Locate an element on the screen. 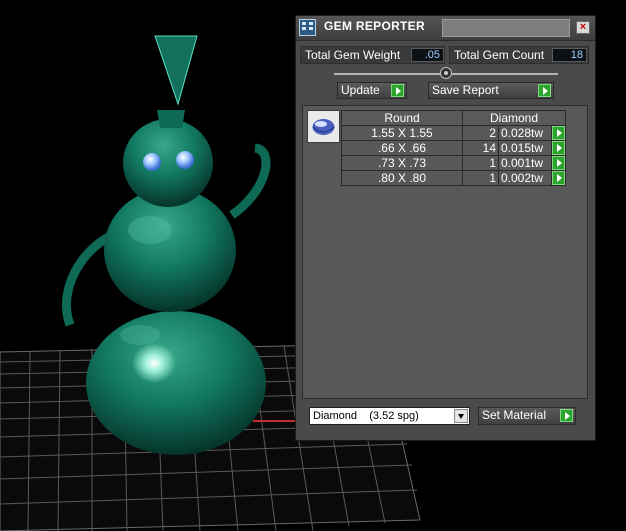  round-diamond-icon is located at coordinates (323, 127).